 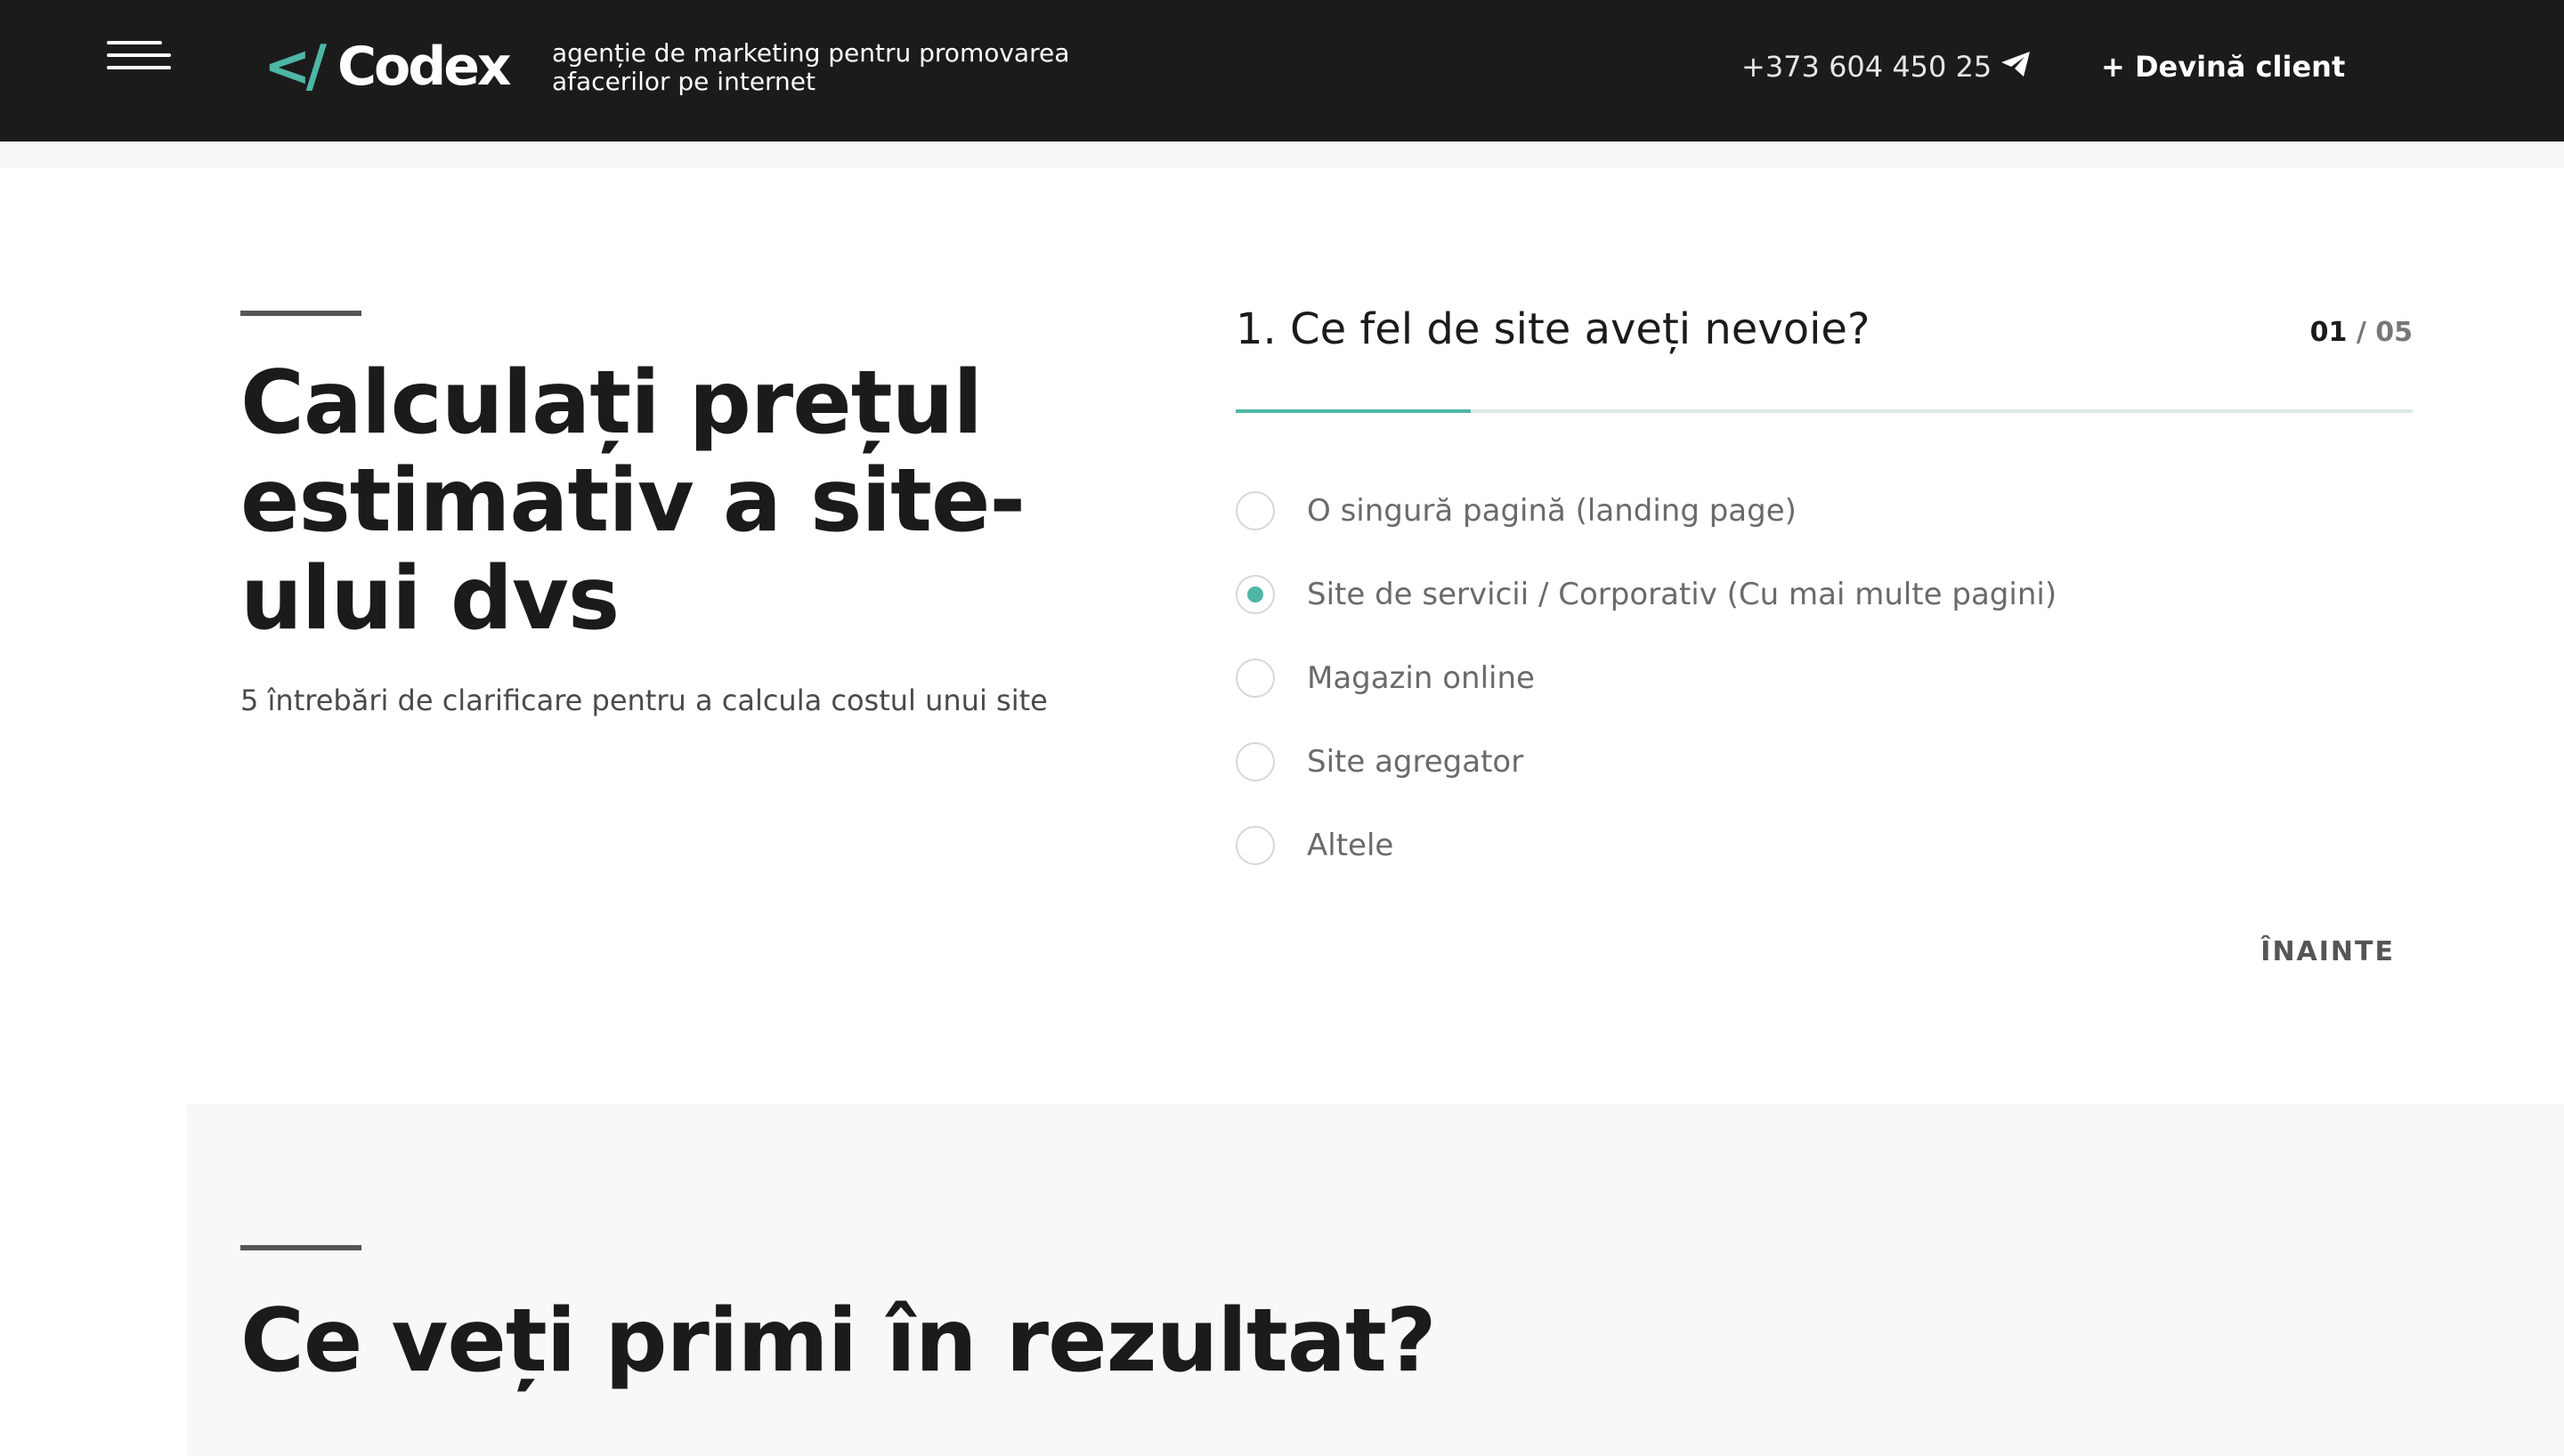 I want to click on logo: </ Codex, so click(x=388, y=67).